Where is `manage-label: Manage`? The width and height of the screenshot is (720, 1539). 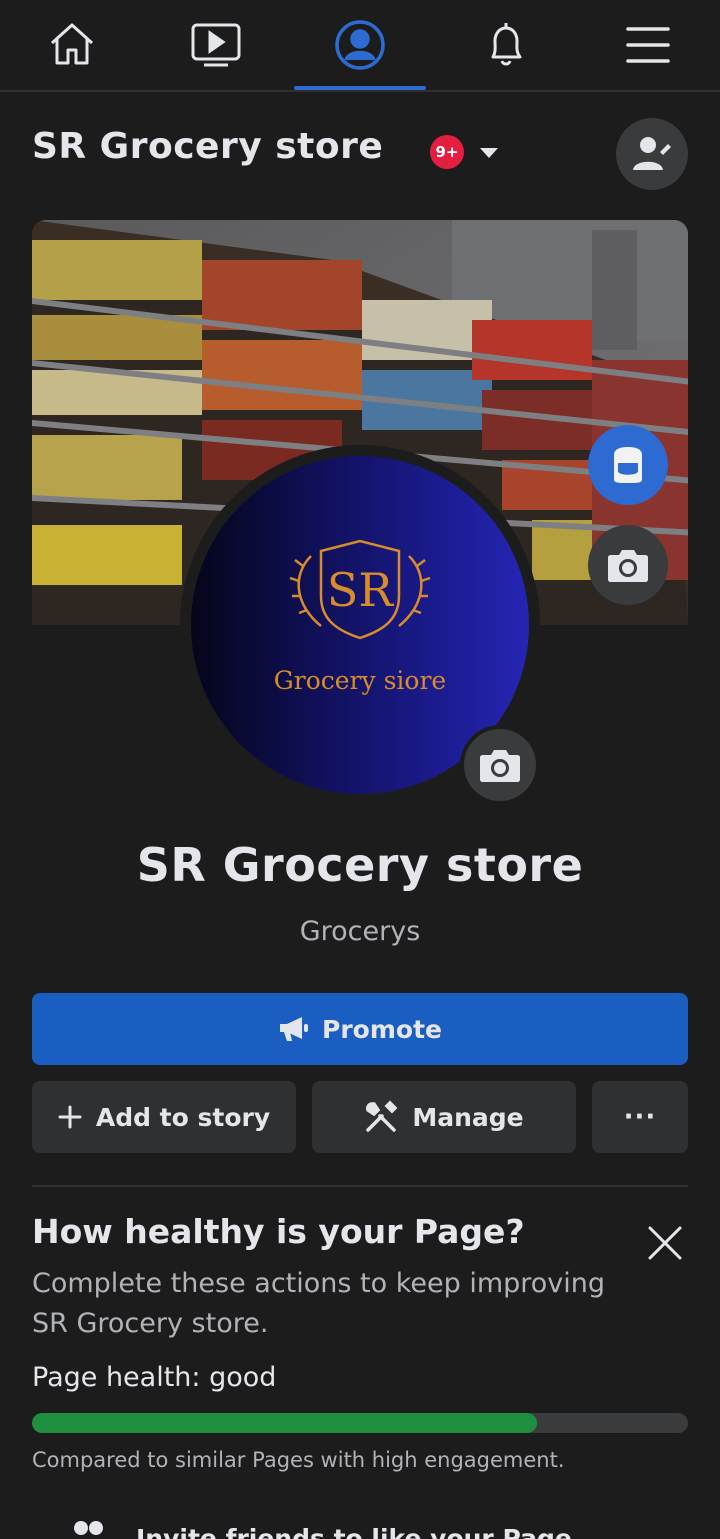
manage-label: Manage is located at coordinates (468, 1117).